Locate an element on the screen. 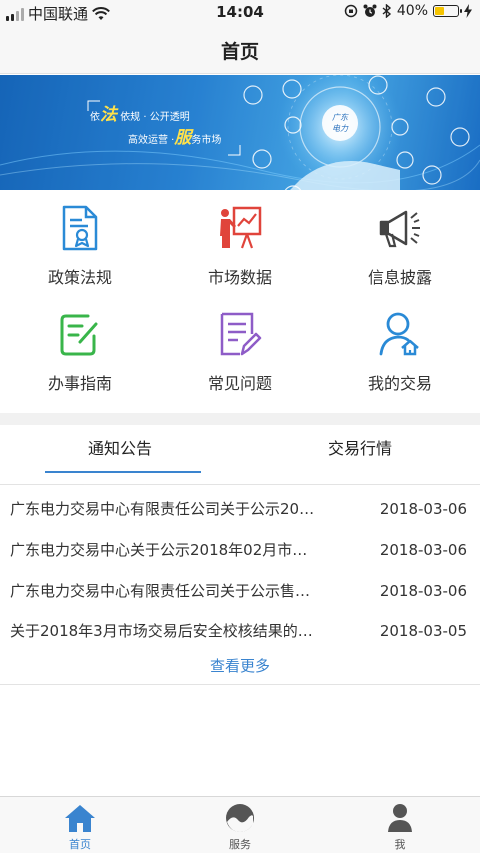 The height and width of the screenshot is (853, 480). grid-item-policy: 政策法规 is located at coordinates (80, 243).